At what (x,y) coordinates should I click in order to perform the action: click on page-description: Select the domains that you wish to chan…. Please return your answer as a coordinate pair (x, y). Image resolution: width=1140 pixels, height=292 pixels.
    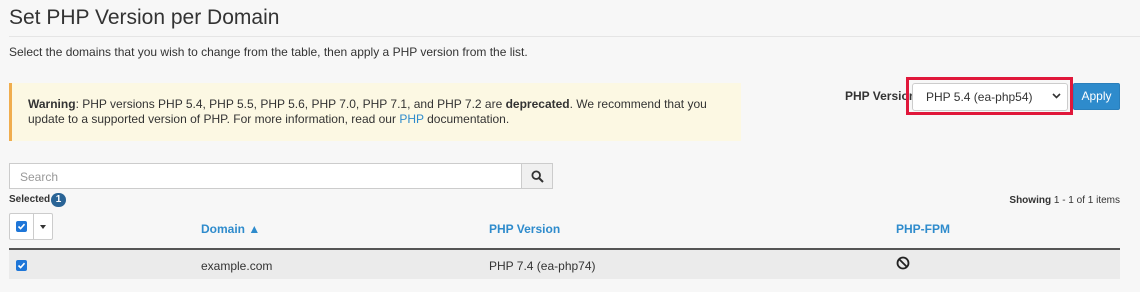
    Looking at the image, I should click on (268, 52).